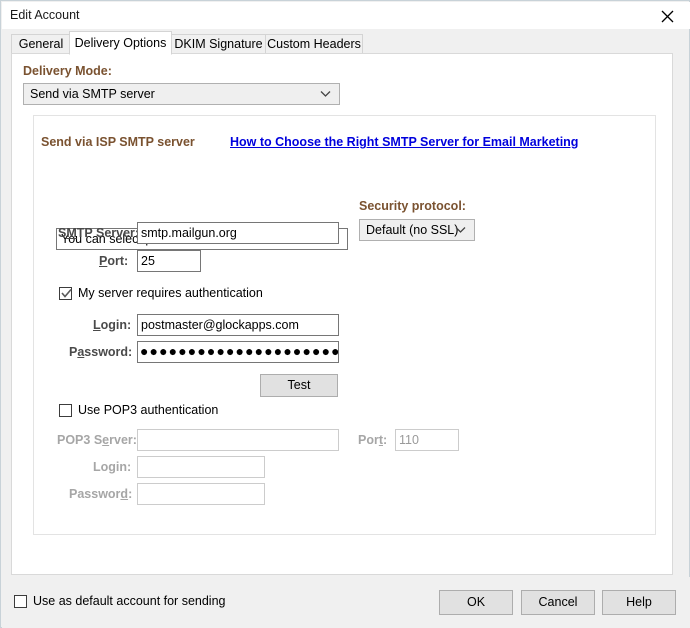 The height and width of the screenshot is (628, 690). Describe the element at coordinates (170, 293) in the screenshot. I see `server-requires-auth-label: My server requires authentication` at that location.